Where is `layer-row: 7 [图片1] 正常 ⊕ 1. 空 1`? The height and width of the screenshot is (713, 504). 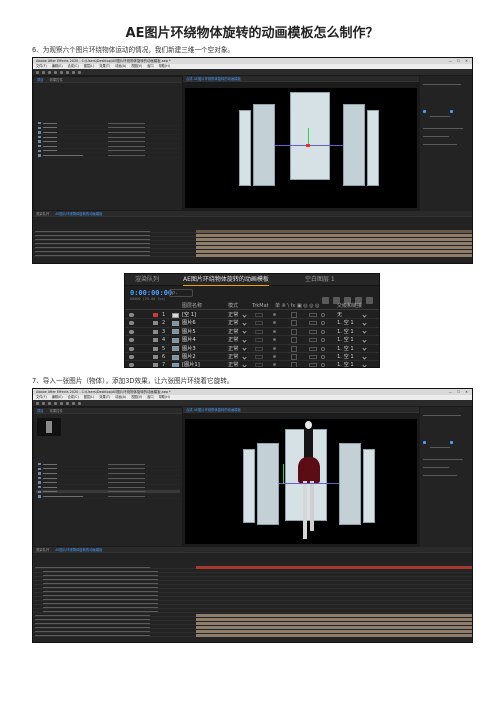
layer-row: 7 [图片1] 正常 ⊕ 1. 空 1 is located at coordinates (252, 364).